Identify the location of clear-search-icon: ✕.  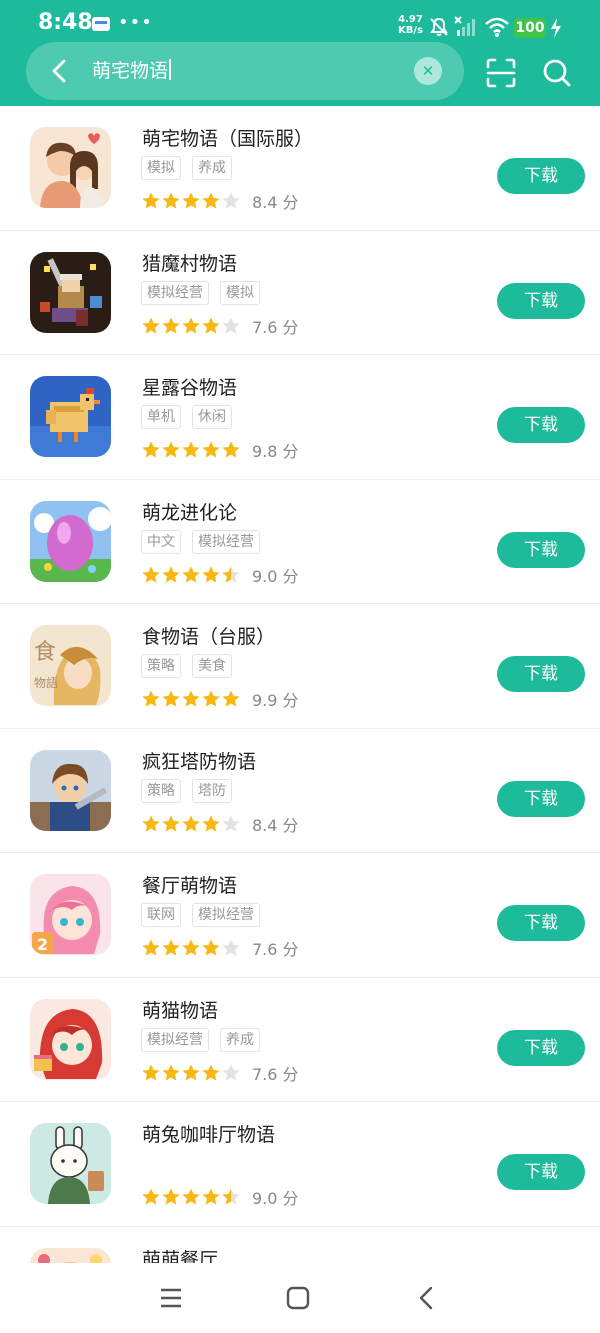
(428, 71).